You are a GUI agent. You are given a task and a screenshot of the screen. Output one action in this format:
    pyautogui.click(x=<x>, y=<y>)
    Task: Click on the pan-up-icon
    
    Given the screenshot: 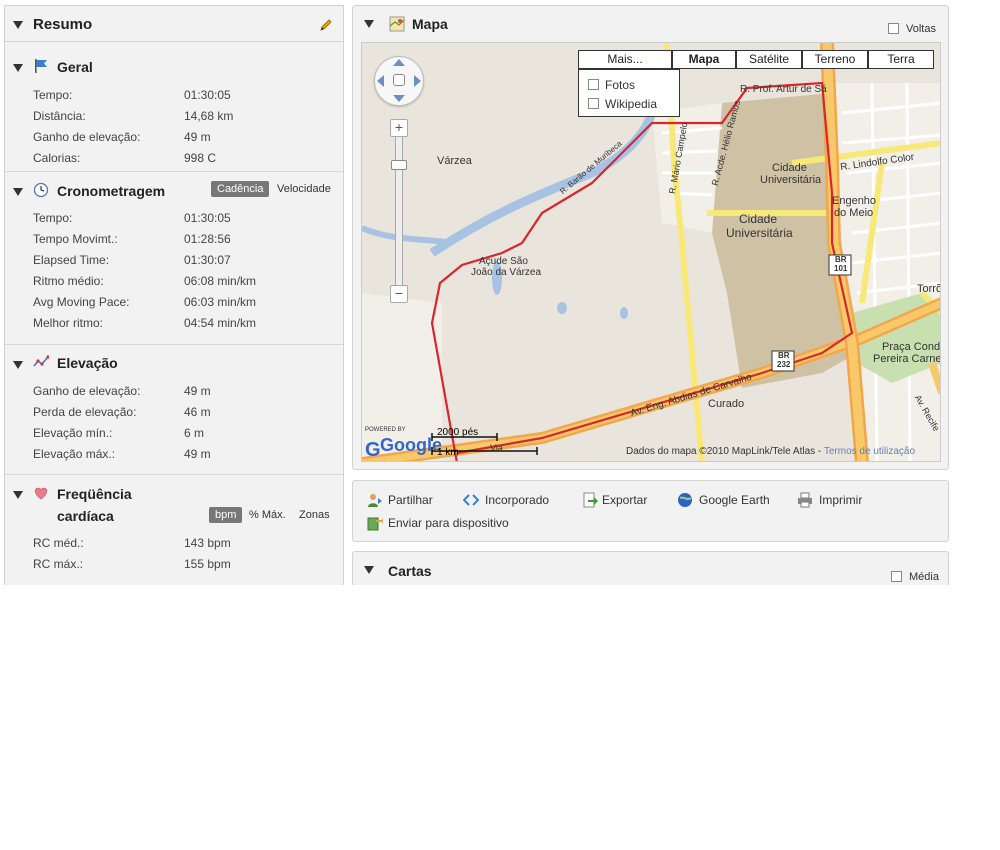 What is the action you would take?
    pyautogui.click(x=399, y=62)
    